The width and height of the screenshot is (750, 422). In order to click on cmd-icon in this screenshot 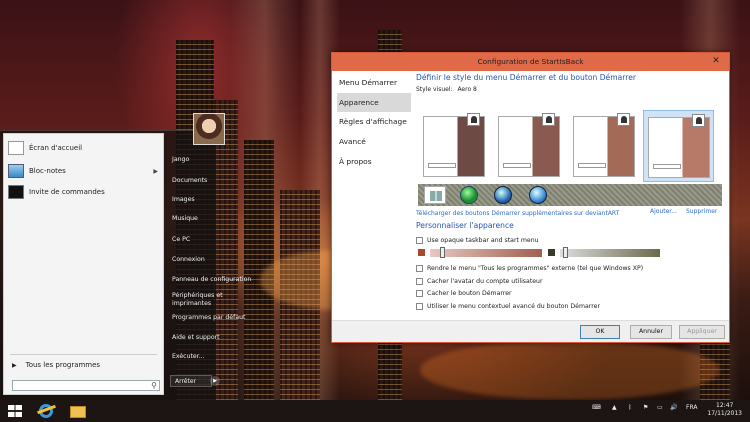, I will do `click(16, 192)`.